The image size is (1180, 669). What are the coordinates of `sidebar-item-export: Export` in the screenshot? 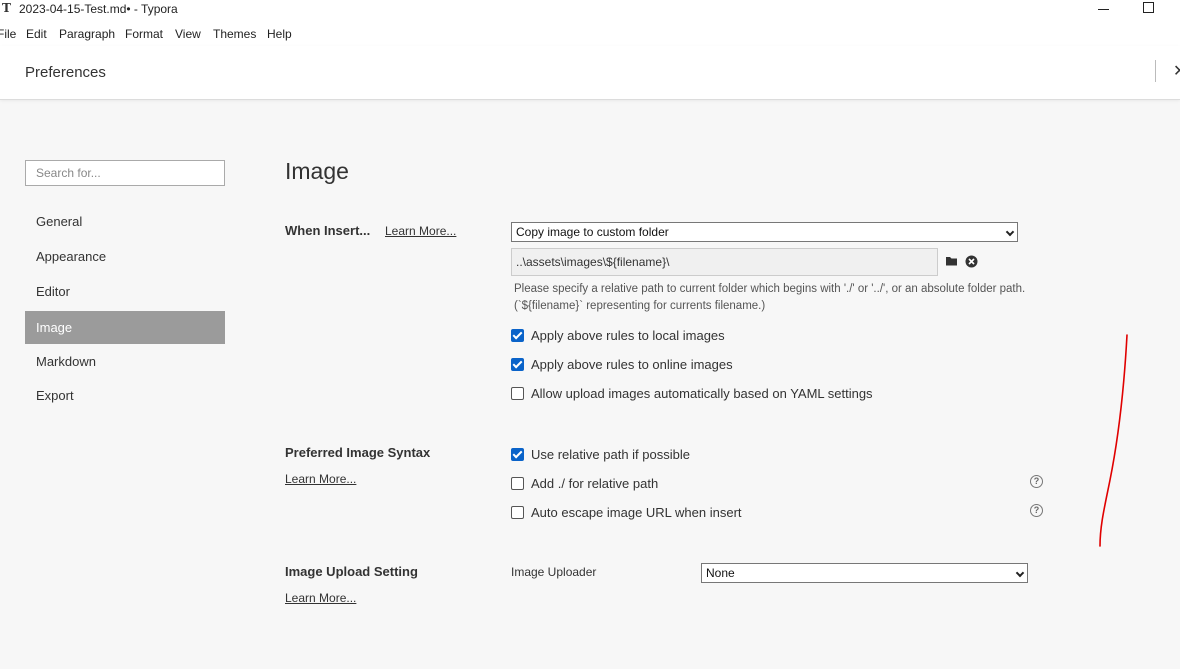 It's located at (125, 395).